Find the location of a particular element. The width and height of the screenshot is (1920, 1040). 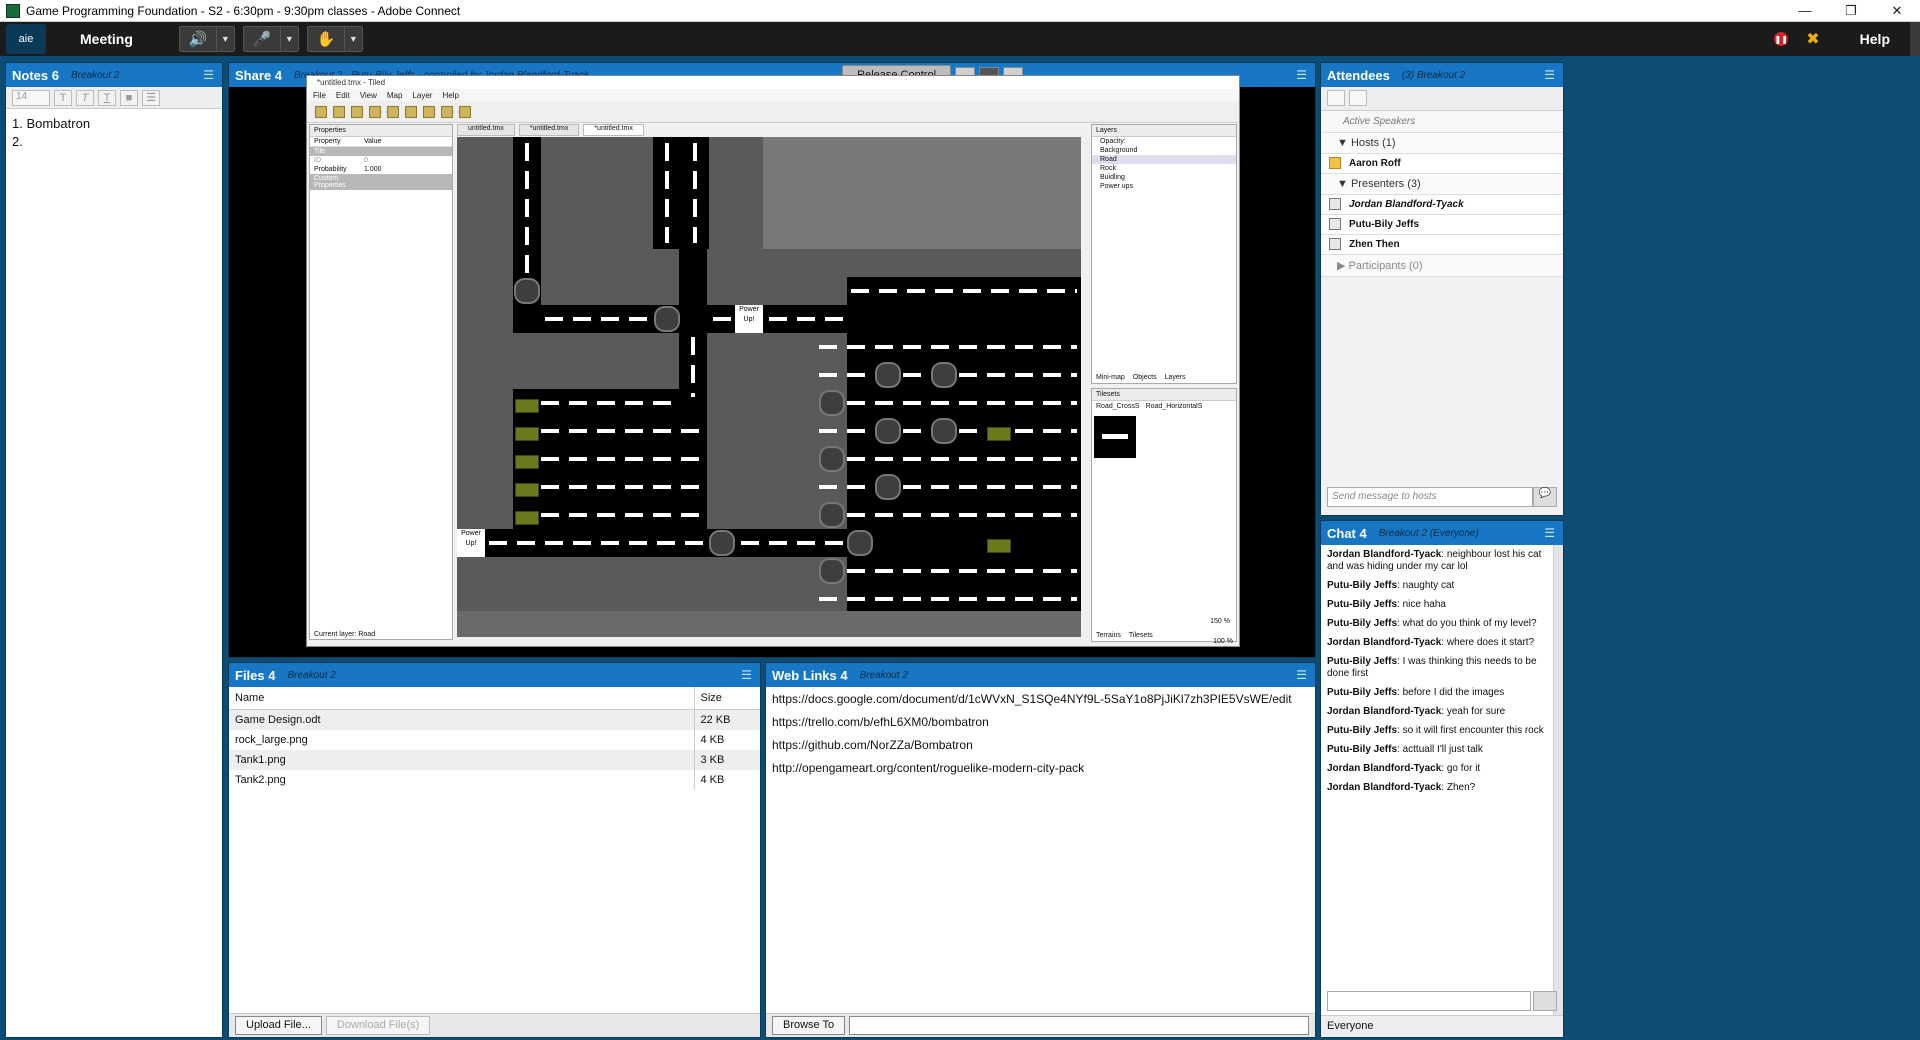

tiled-menu-layer: Layer is located at coordinates (422, 95).